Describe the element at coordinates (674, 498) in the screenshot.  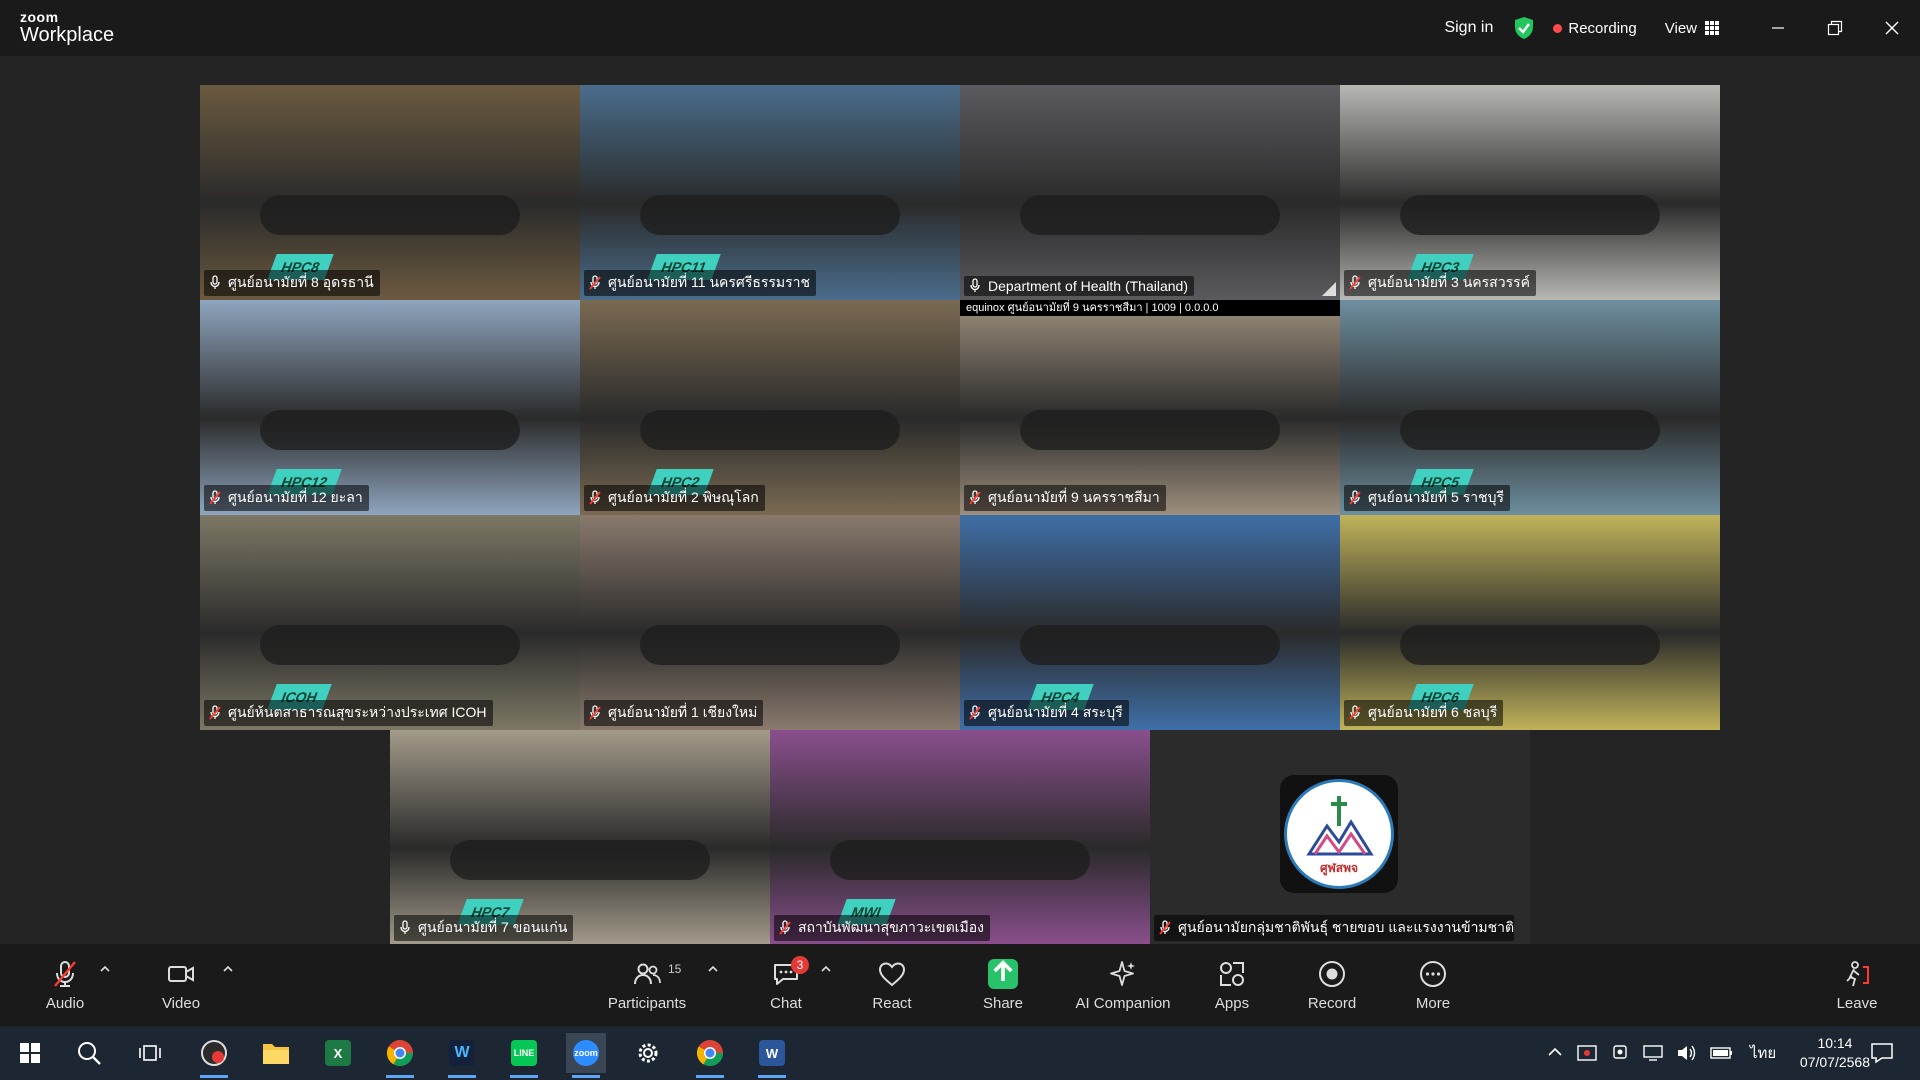
I see `participant-name-tag: ศูนย์อนามัยที่ 2 พิษณุโลก` at that location.